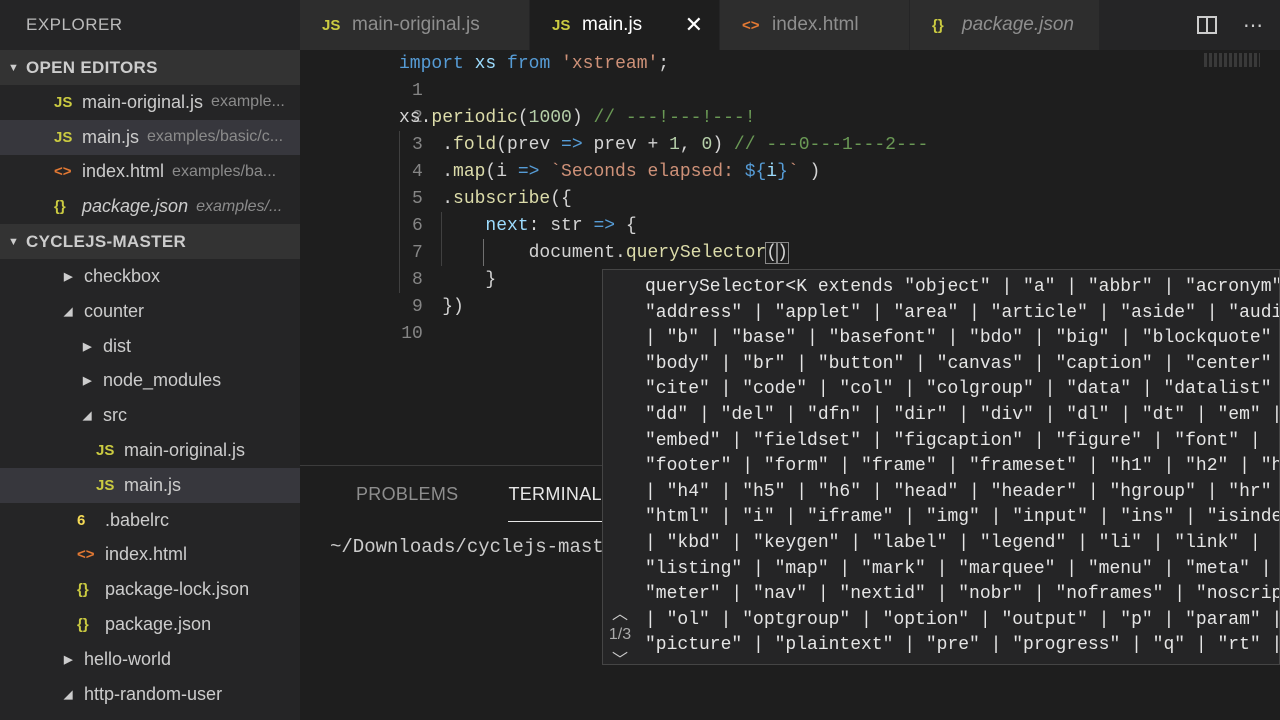 This screenshot has height=720, width=1280. What do you see at coordinates (1232, 60) in the screenshot?
I see `minimap` at bounding box center [1232, 60].